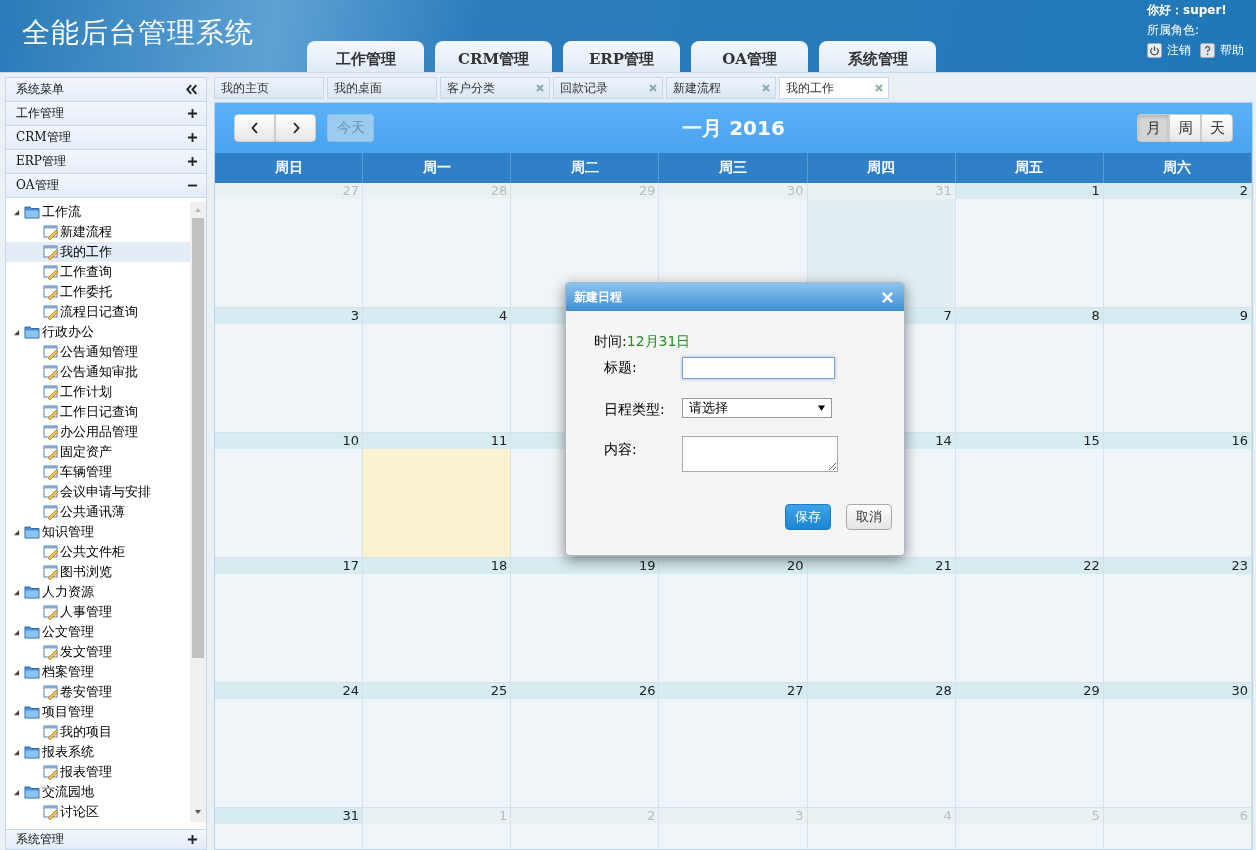 This screenshot has height=850, width=1256. Describe the element at coordinates (98, 652) in the screenshot. I see `tree-item: 发文管理` at that location.